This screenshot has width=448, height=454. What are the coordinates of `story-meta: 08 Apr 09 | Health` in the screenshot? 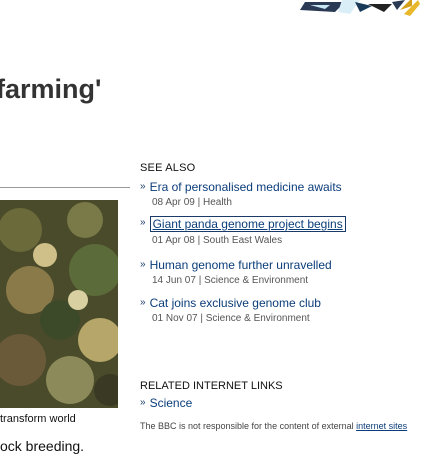 It's located at (247, 202).